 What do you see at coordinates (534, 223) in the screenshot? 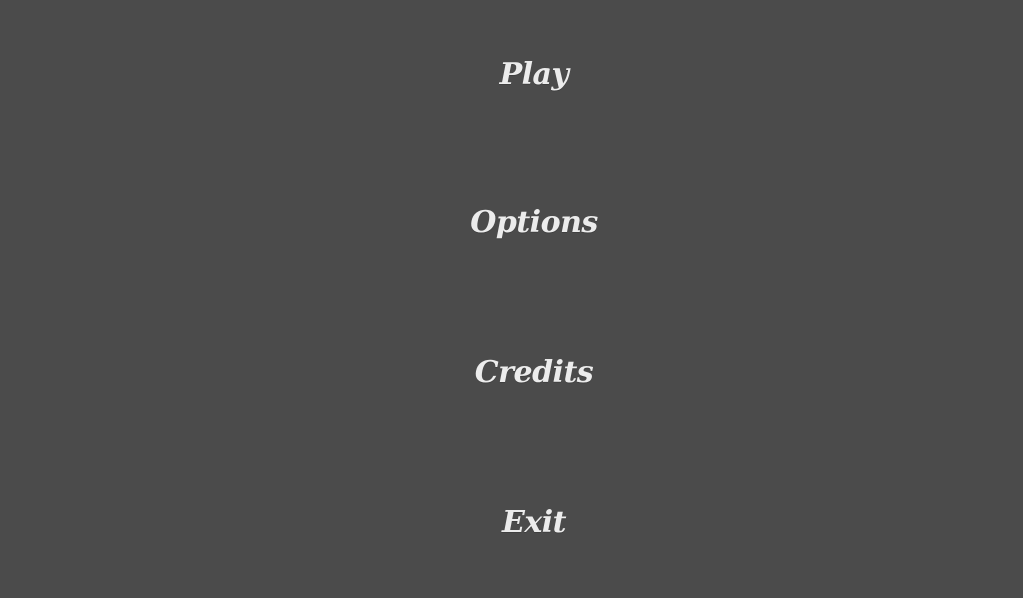
I see `options-button: Options` at bounding box center [534, 223].